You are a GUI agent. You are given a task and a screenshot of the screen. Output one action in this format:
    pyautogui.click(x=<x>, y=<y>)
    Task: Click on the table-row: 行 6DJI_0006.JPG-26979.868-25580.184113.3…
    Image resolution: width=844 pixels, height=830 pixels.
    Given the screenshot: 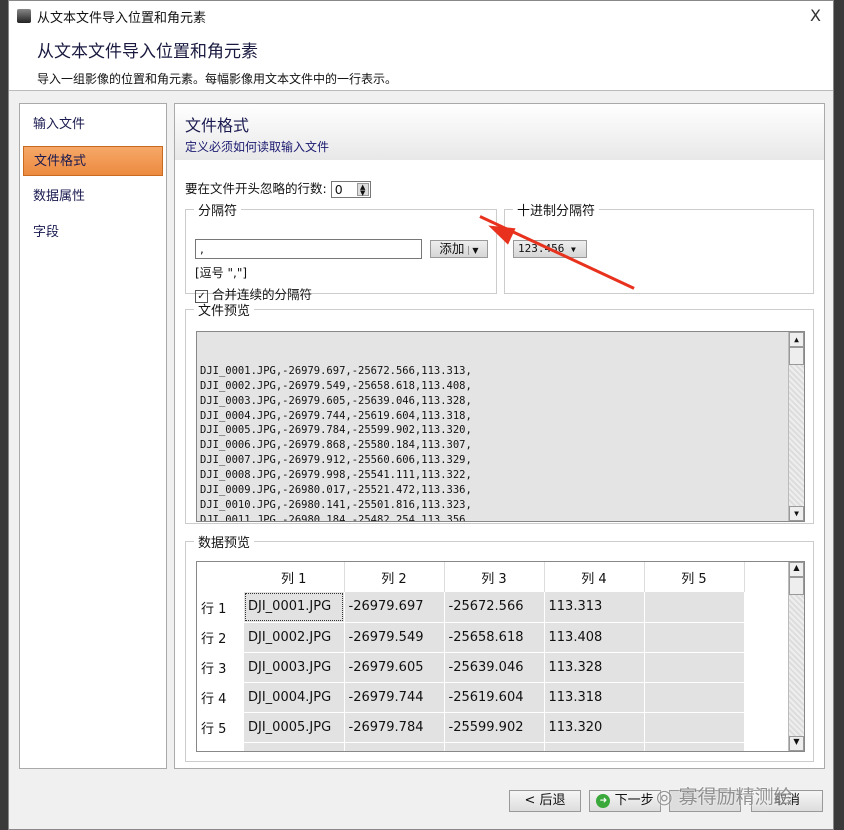 What is the action you would take?
    pyautogui.click(x=471, y=746)
    